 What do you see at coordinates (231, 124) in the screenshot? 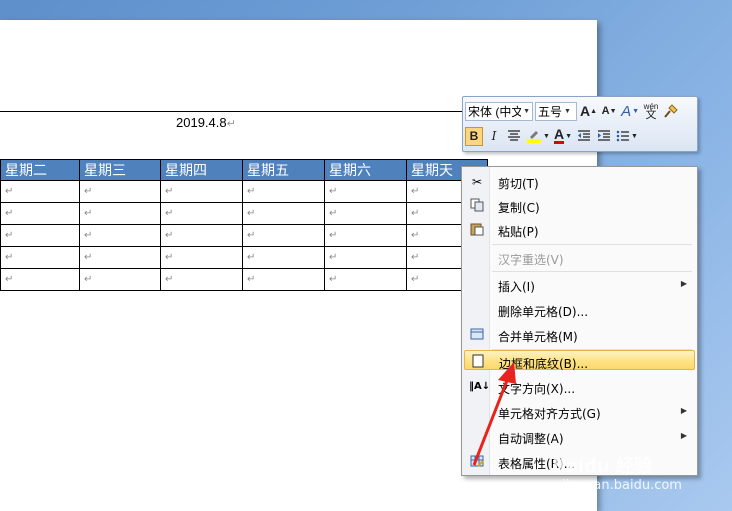
I see `paragraph-mark: ↵` at bounding box center [231, 124].